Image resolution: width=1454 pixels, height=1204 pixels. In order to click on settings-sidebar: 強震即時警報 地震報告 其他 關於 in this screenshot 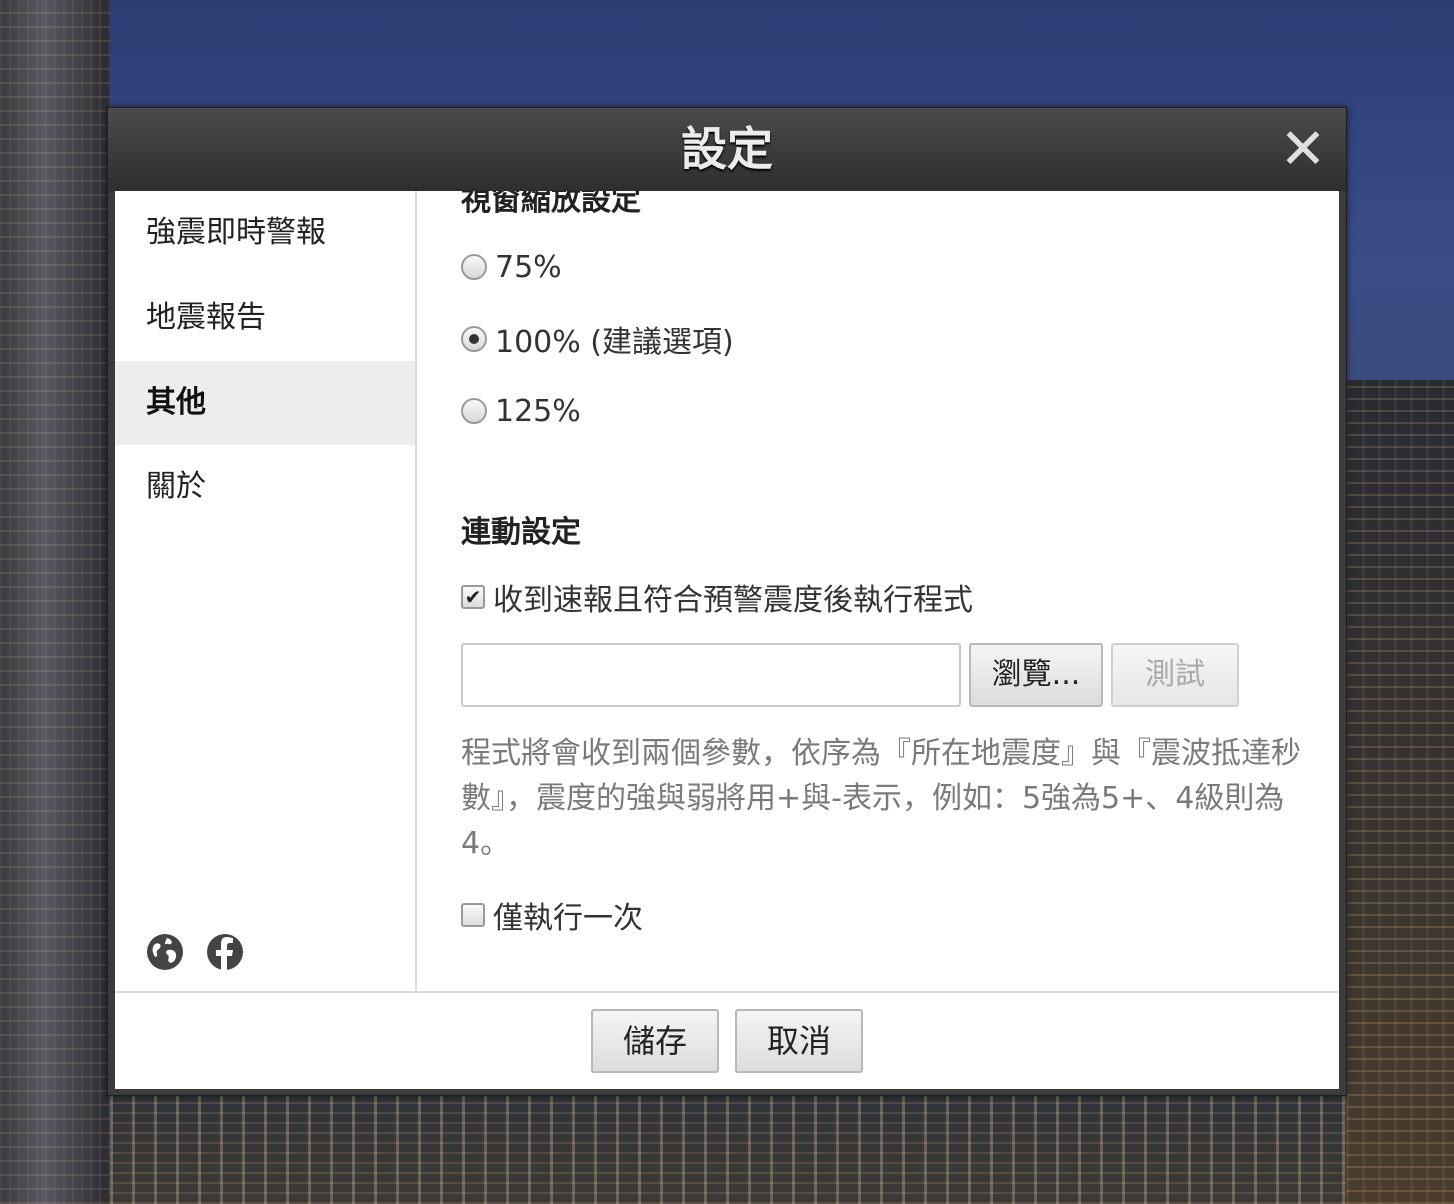, I will do `click(266, 591)`.